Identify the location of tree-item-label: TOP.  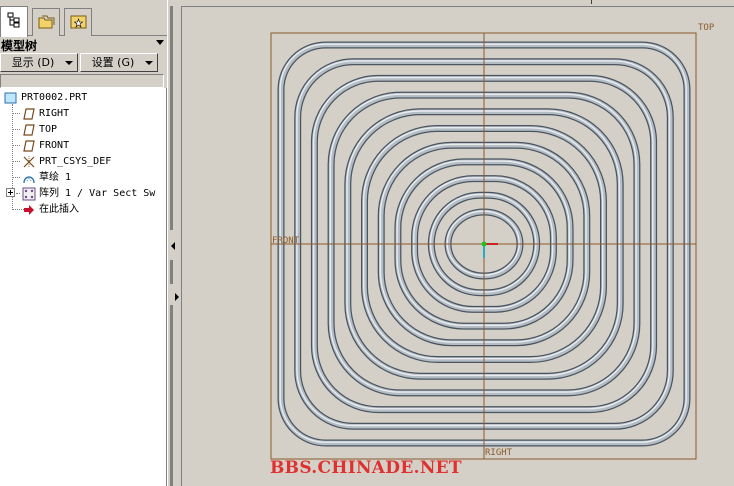
(48, 129).